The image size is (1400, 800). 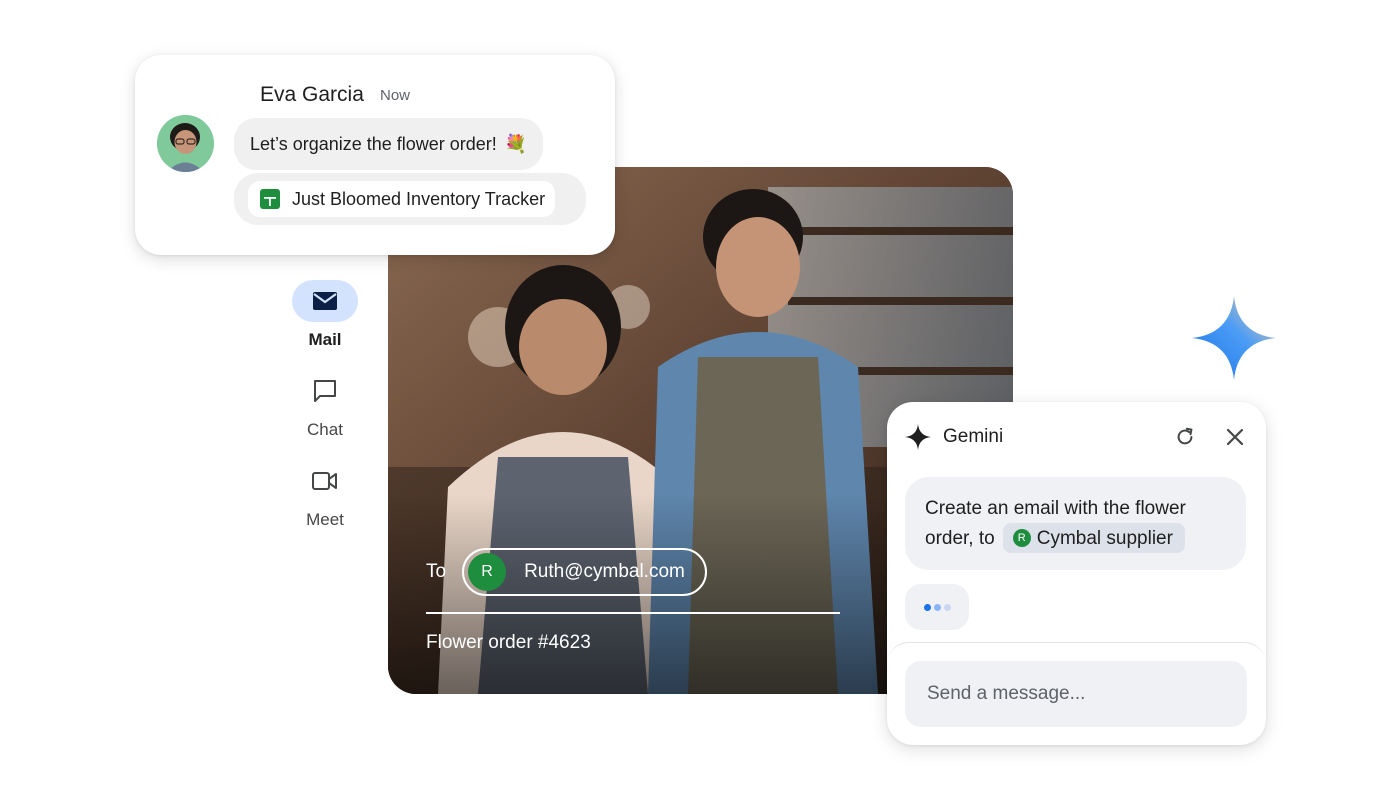 What do you see at coordinates (373, 143) in the screenshot?
I see `message-text: Let’s organize the flower order!` at bounding box center [373, 143].